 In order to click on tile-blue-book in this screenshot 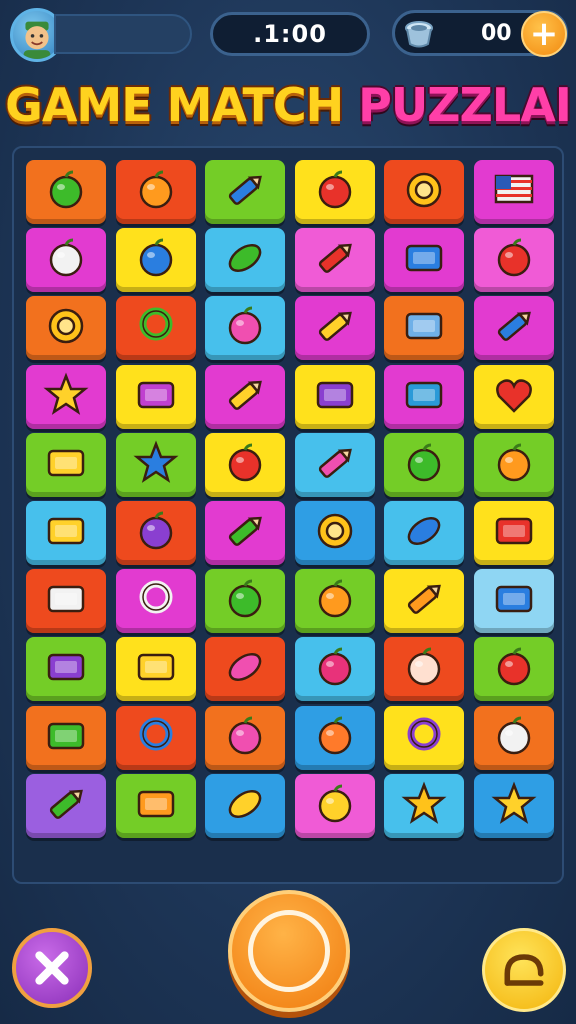, I will do `click(514, 601)`.